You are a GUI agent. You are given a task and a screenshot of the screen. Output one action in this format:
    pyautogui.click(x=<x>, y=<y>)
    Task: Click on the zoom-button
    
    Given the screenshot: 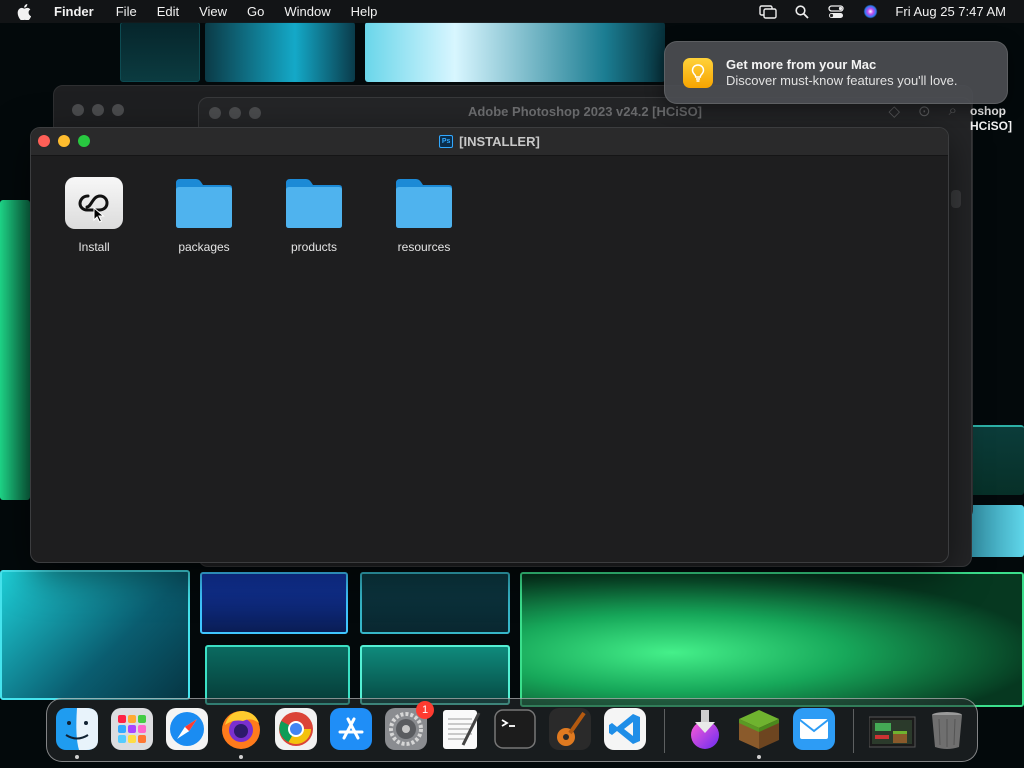 What is the action you would take?
    pyautogui.click(x=118, y=110)
    